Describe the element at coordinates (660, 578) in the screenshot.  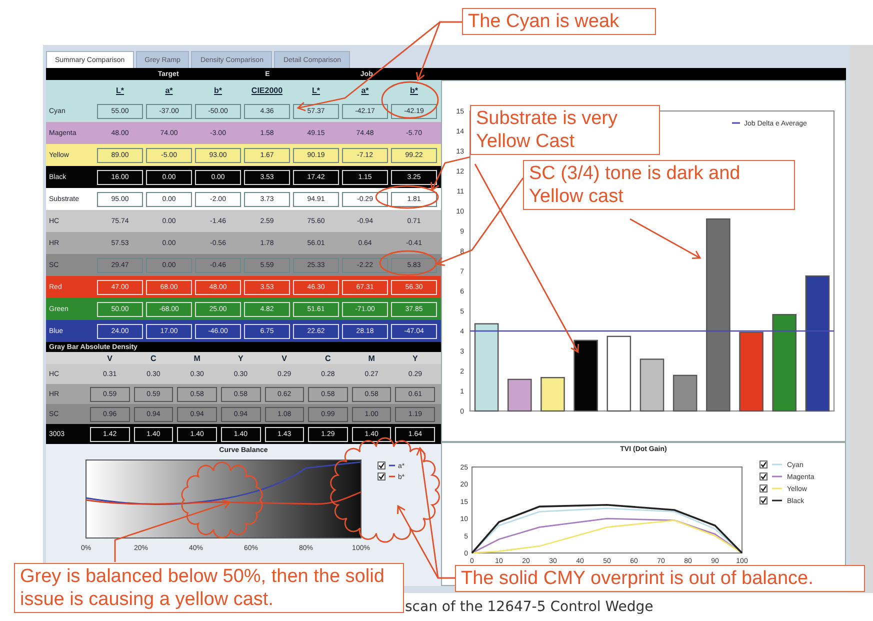
I see `callout-note: The solid CMY overprint is out of balance.` at that location.